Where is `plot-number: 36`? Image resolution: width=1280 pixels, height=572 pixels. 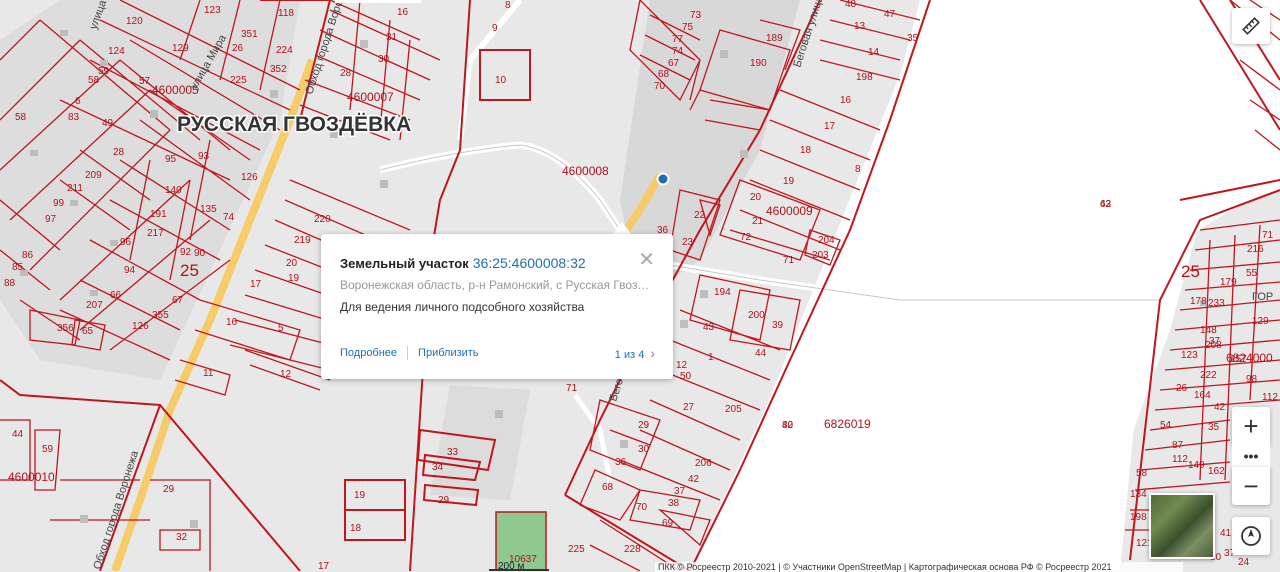
plot-number: 36 is located at coordinates (621, 462).